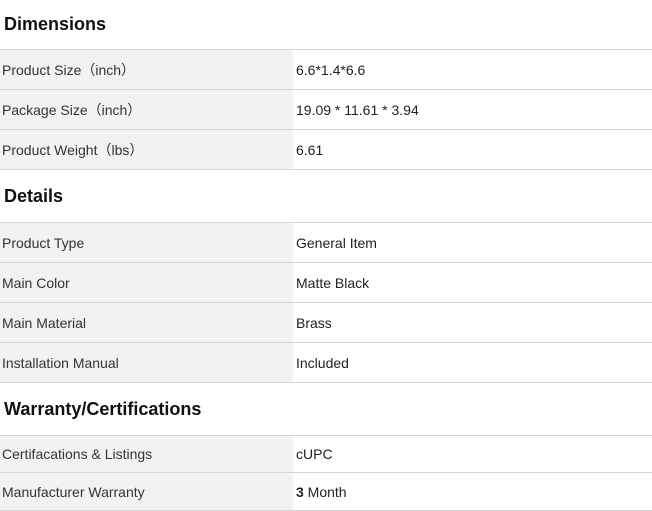 The width and height of the screenshot is (652, 511). I want to click on warranty-number: 3, so click(300, 491).